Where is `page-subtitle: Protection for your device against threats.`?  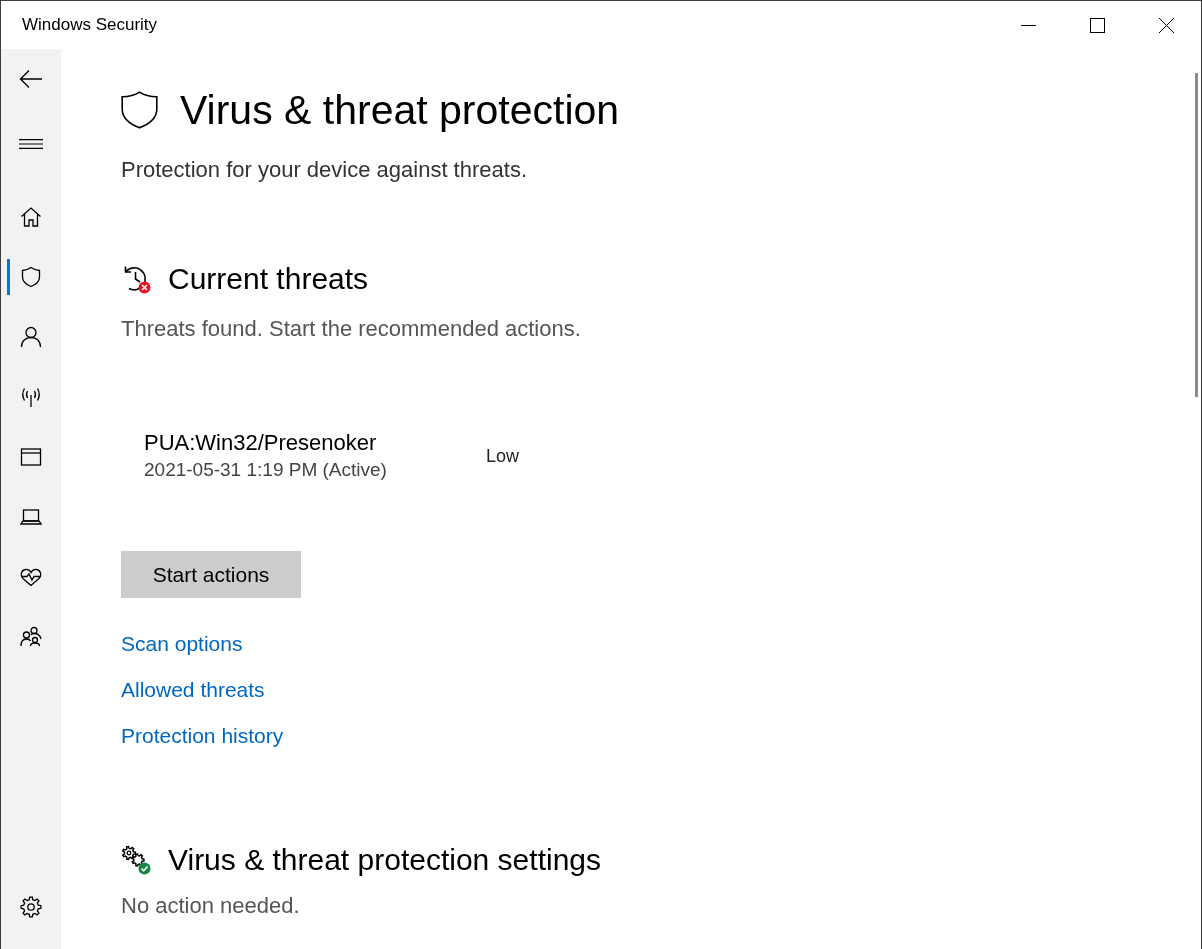
page-subtitle: Protection for your device against threats. is located at coordinates (324, 170).